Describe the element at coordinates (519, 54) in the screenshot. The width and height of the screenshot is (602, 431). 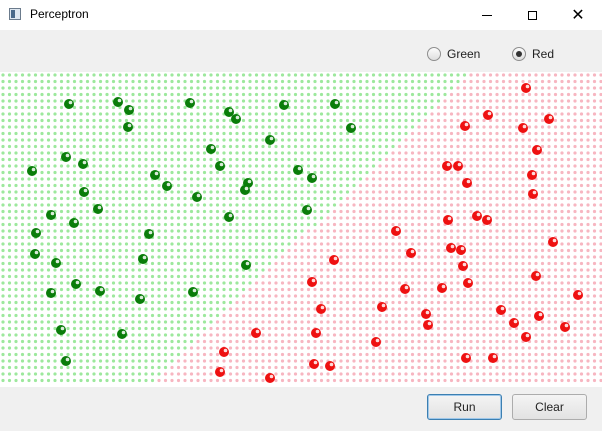
I see `radio-circle-red` at that location.